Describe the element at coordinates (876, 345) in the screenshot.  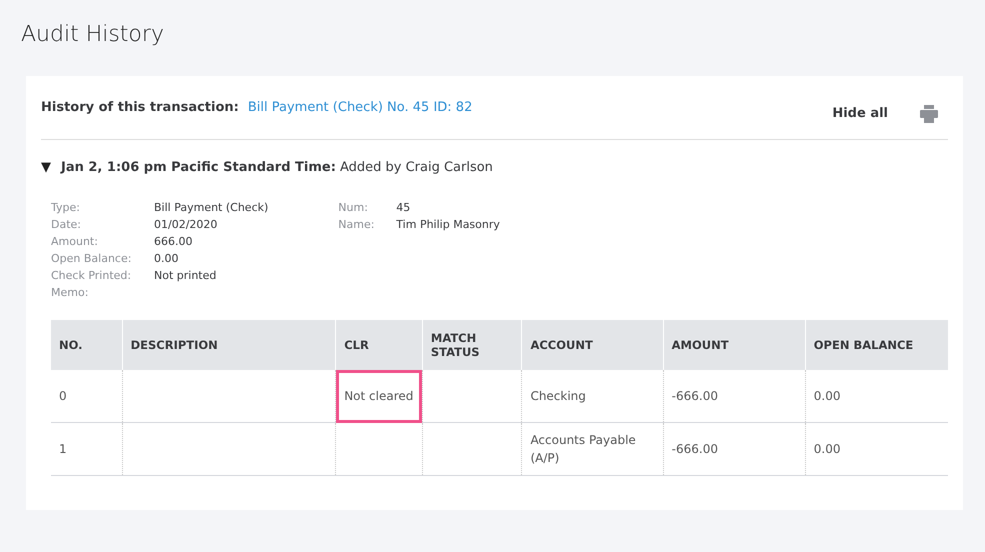
I see `column-header: OPEN BALANCE` at that location.